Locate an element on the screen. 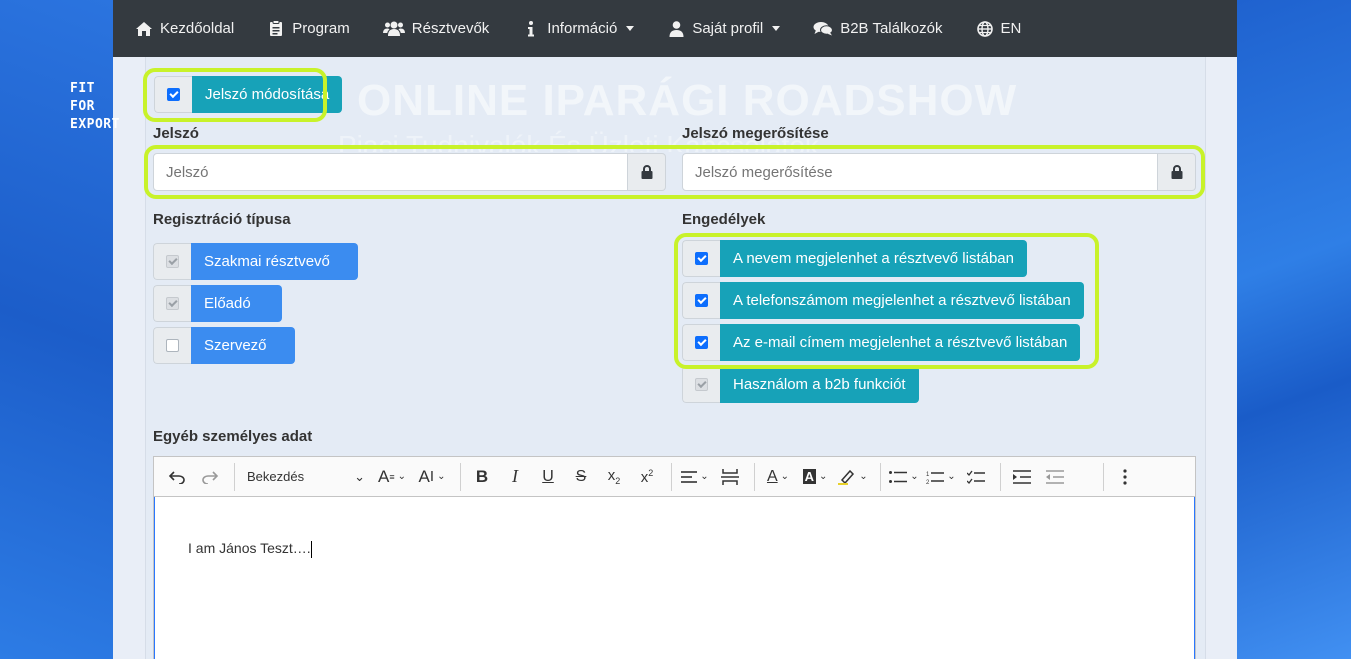 The image size is (1351, 659). strikethrough-icon: S is located at coordinates (581, 477).